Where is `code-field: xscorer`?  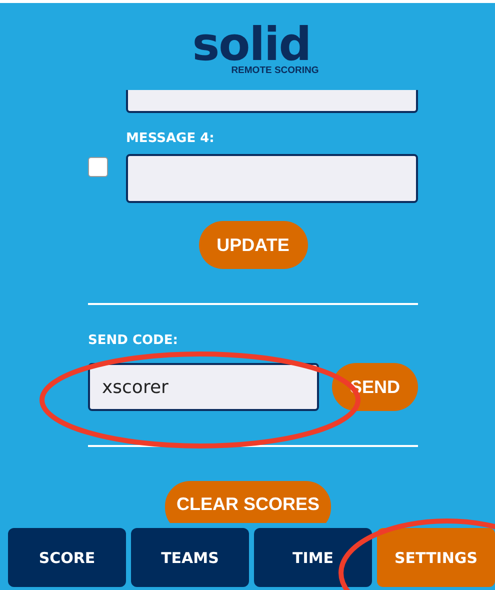 code-field: xscorer is located at coordinates (203, 387).